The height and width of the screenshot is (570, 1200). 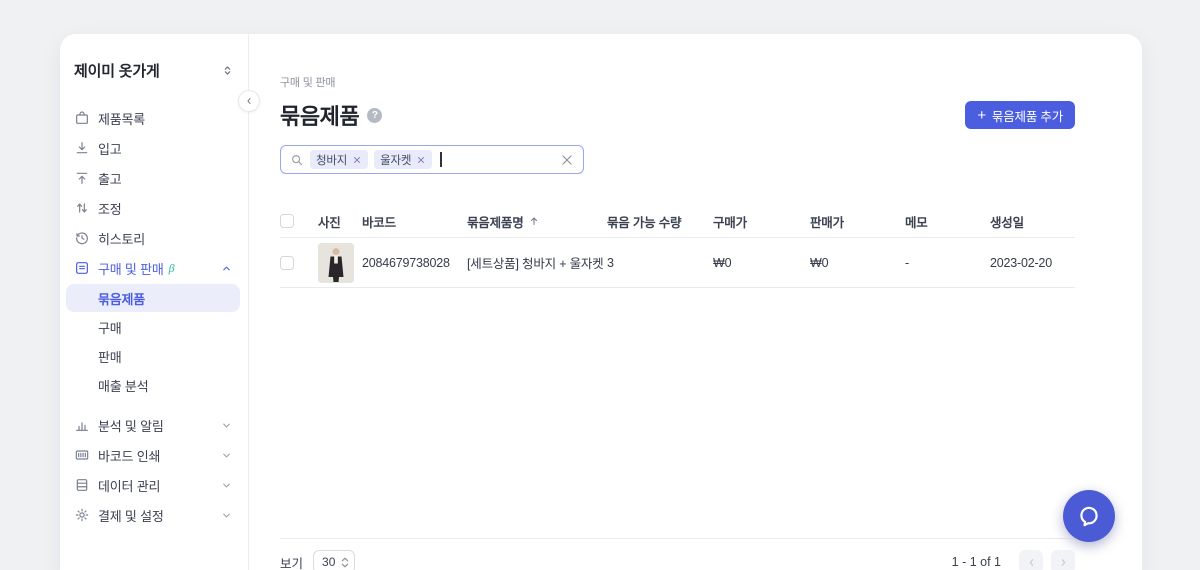 What do you see at coordinates (907, 262) in the screenshot?
I see `cell-memo: -` at bounding box center [907, 262].